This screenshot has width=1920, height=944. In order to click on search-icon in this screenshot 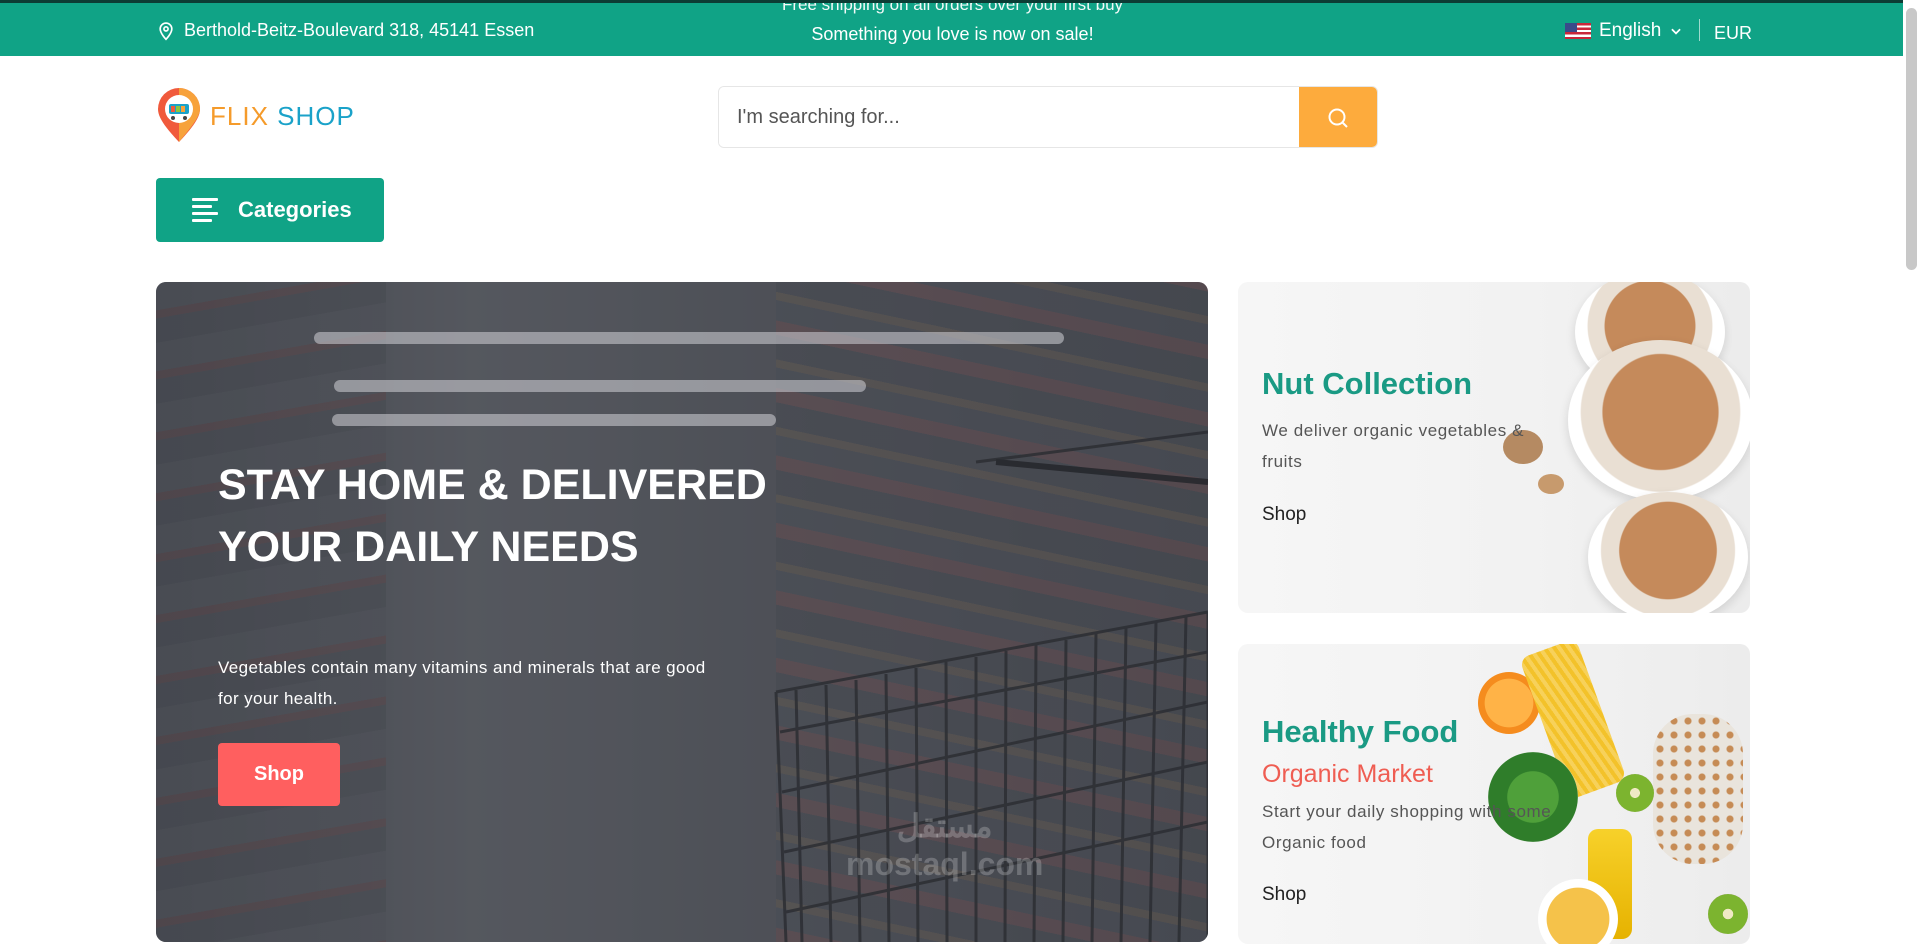, I will do `click(1338, 118)`.